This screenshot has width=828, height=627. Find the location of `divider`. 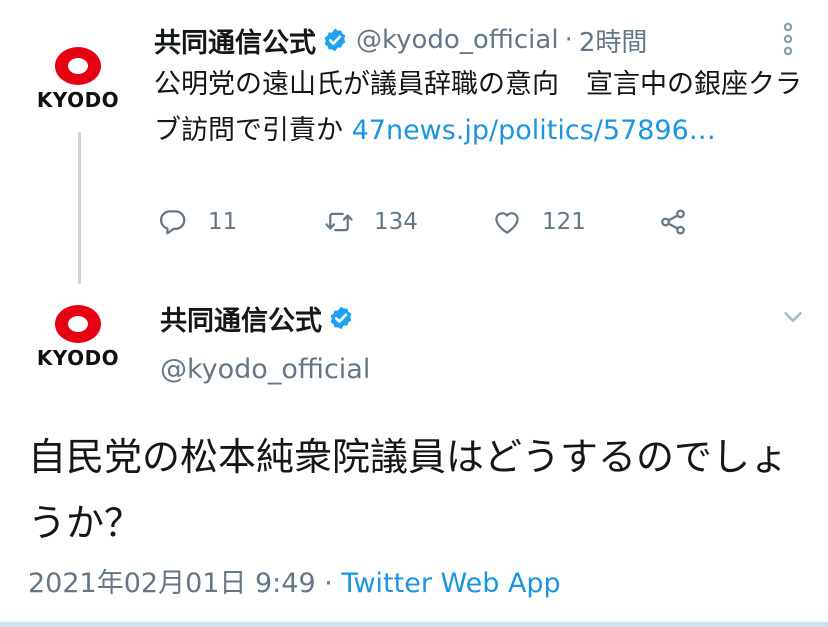

divider is located at coordinates (414, 624).